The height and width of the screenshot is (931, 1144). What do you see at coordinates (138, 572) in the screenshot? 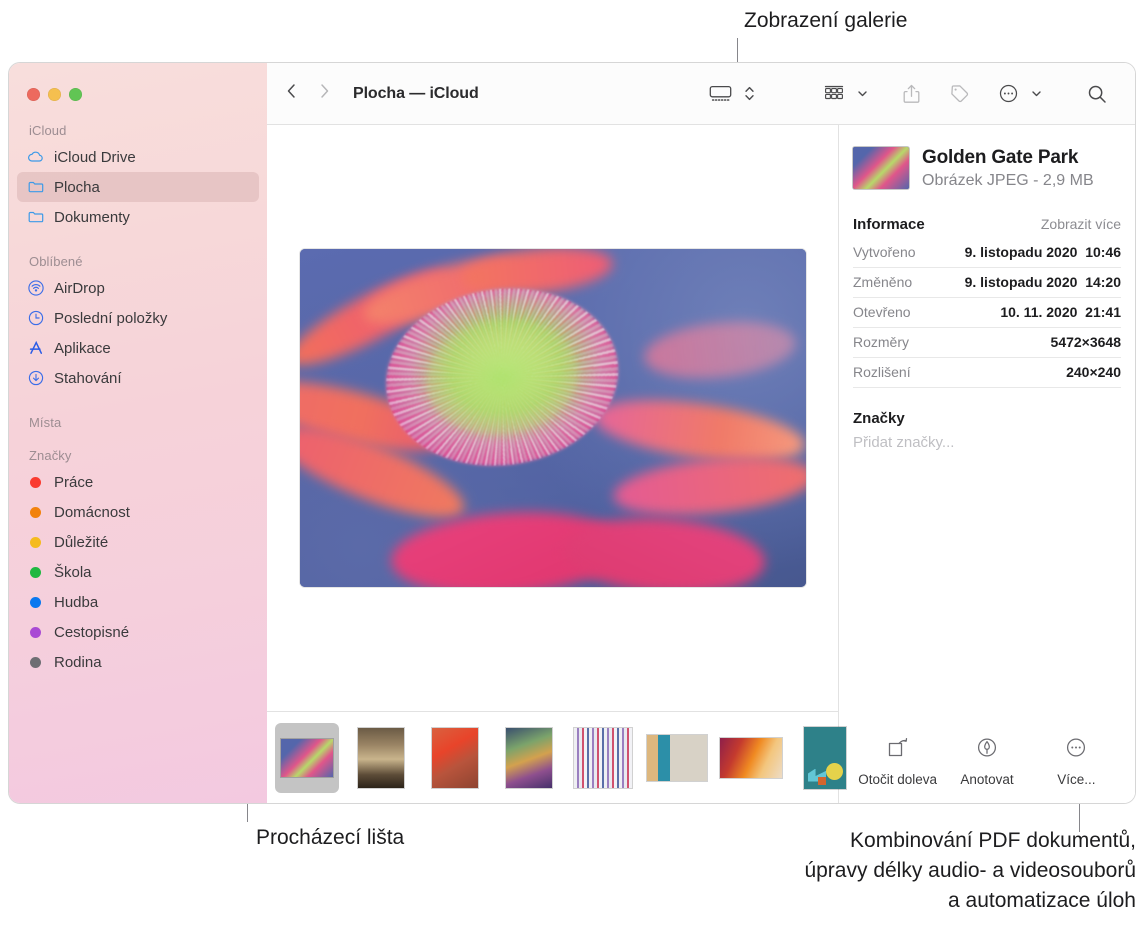
I see `sidebar-item-tag-skola: Škola` at bounding box center [138, 572].